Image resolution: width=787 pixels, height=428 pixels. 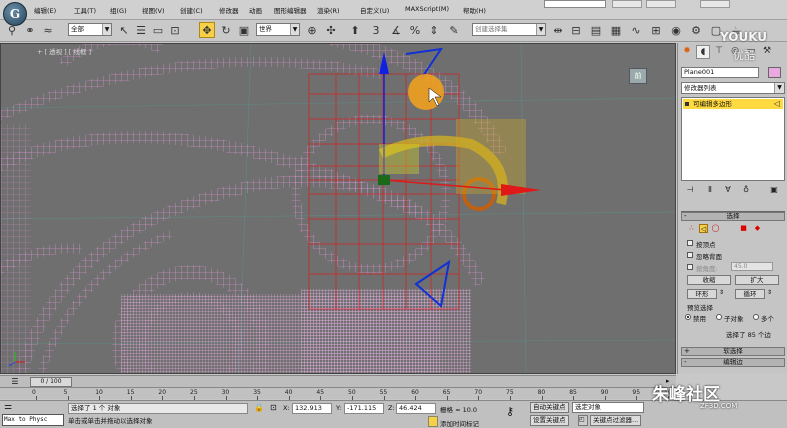 I want to click on edit-named-sets-icon: ✎, so click(x=454, y=30).